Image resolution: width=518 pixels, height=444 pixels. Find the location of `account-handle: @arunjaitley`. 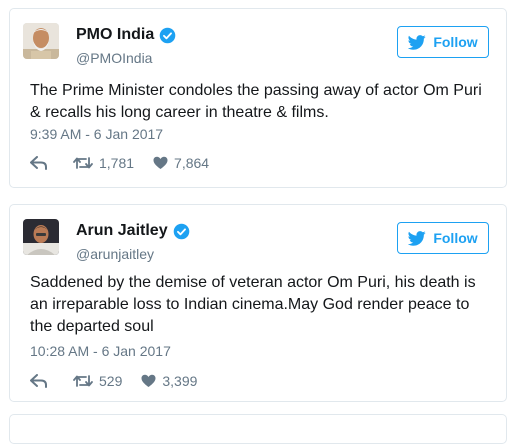

account-handle: @arunjaitley is located at coordinates (115, 254).